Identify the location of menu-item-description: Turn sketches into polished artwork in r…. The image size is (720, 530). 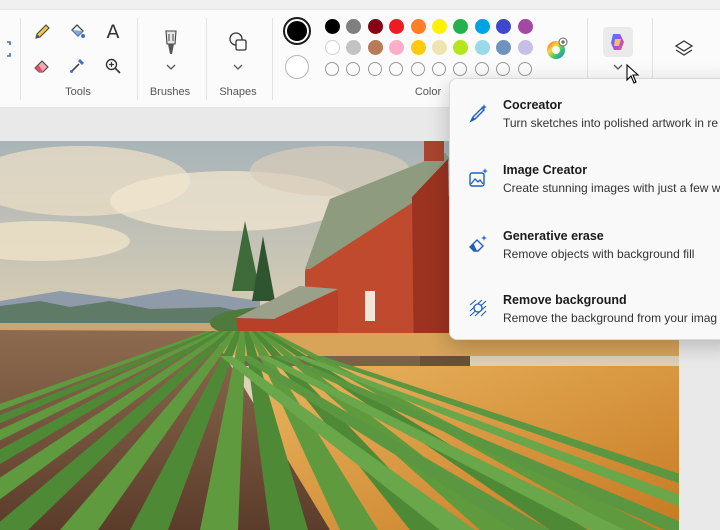
(610, 123).